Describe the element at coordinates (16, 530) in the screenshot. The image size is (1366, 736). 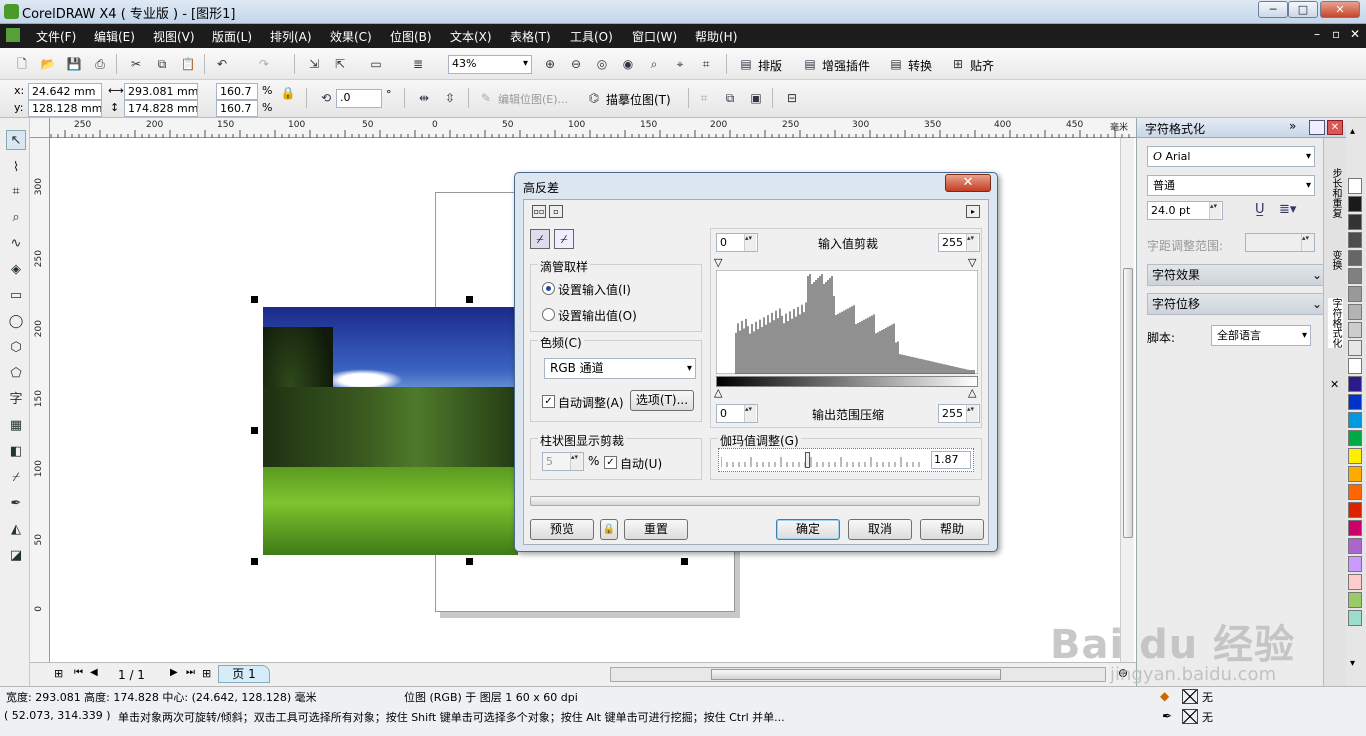
I see `fill-tool-icon: ◭` at that location.